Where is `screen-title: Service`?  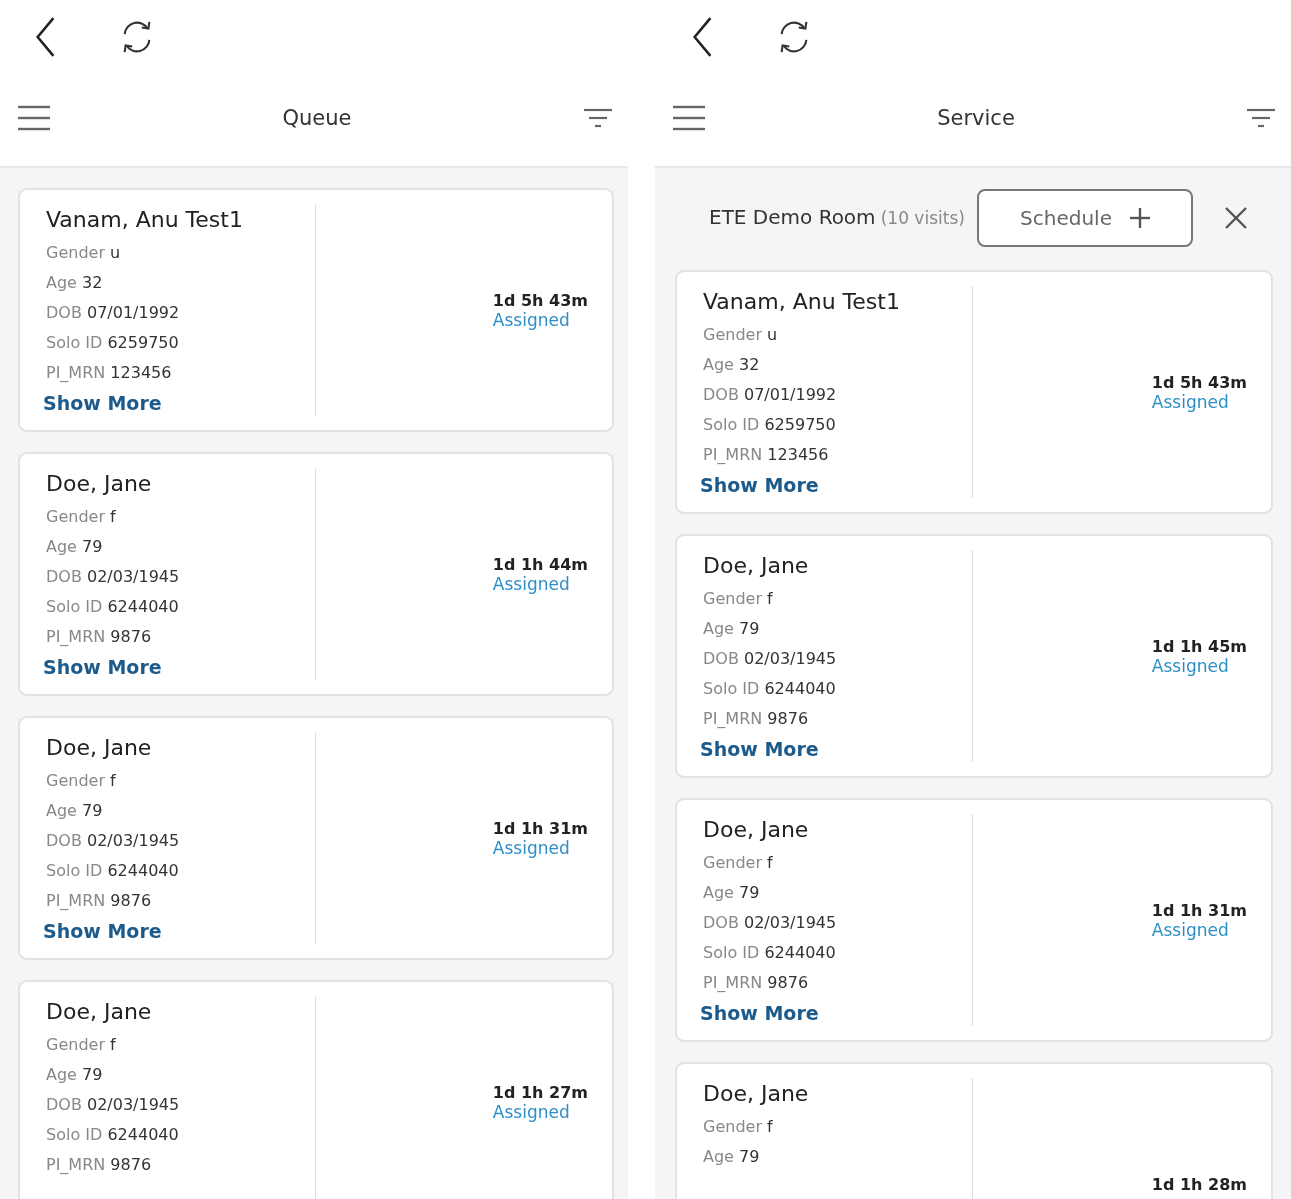 screen-title: Service is located at coordinates (976, 118).